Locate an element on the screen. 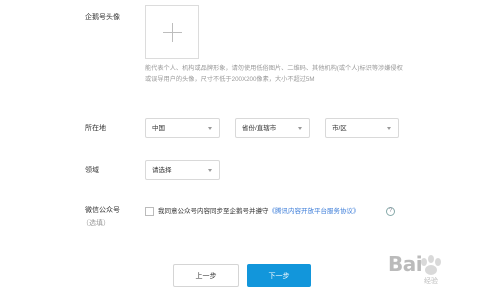  plus-icon-vertical is located at coordinates (172, 32).